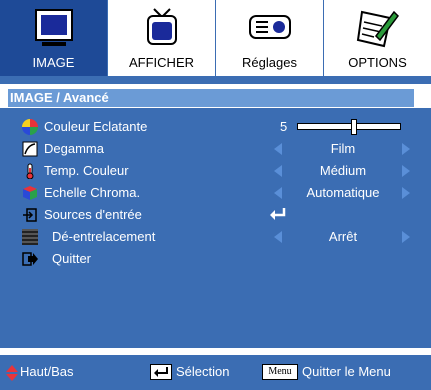  What do you see at coordinates (280, 372) in the screenshot?
I see `menu-key-icon: Menu` at bounding box center [280, 372].